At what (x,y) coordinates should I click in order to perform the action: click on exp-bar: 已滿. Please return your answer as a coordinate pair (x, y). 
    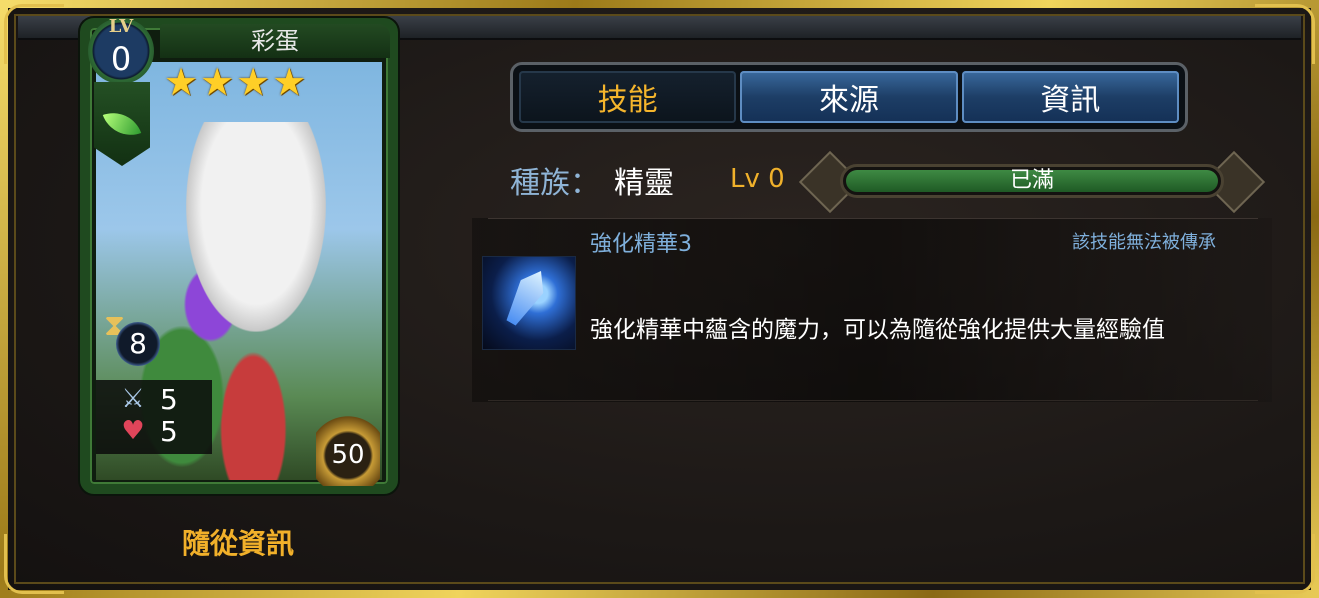
    Looking at the image, I should click on (1032, 182).